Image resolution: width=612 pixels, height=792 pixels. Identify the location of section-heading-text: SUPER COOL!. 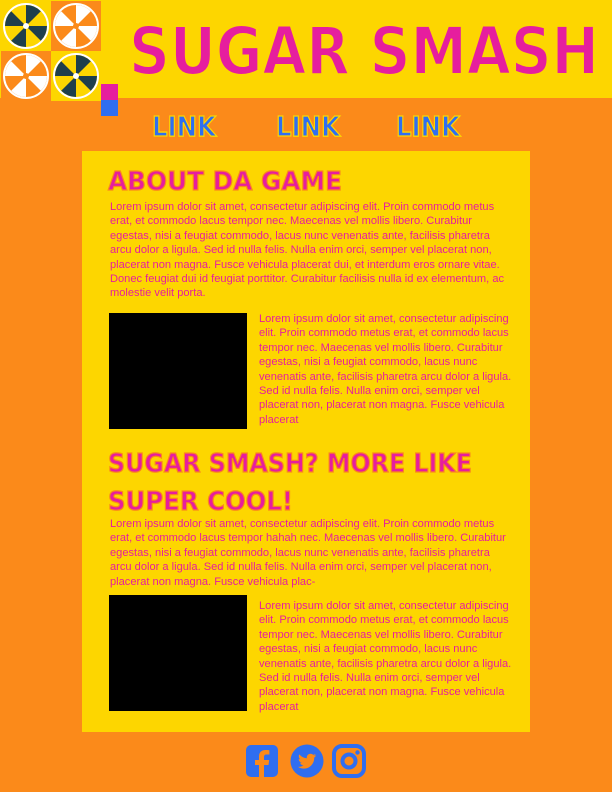
(200, 502).